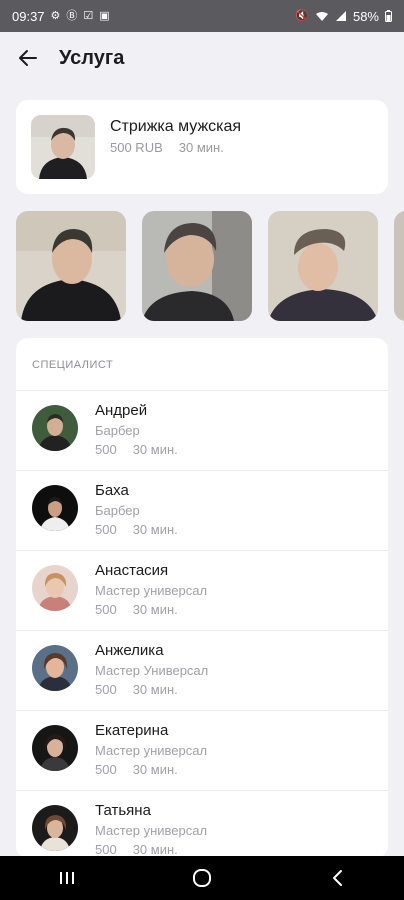  What do you see at coordinates (167, 147) in the screenshot?
I see `service-meta: 500 RUB 30 мин.` at bounding box center [167, 147].